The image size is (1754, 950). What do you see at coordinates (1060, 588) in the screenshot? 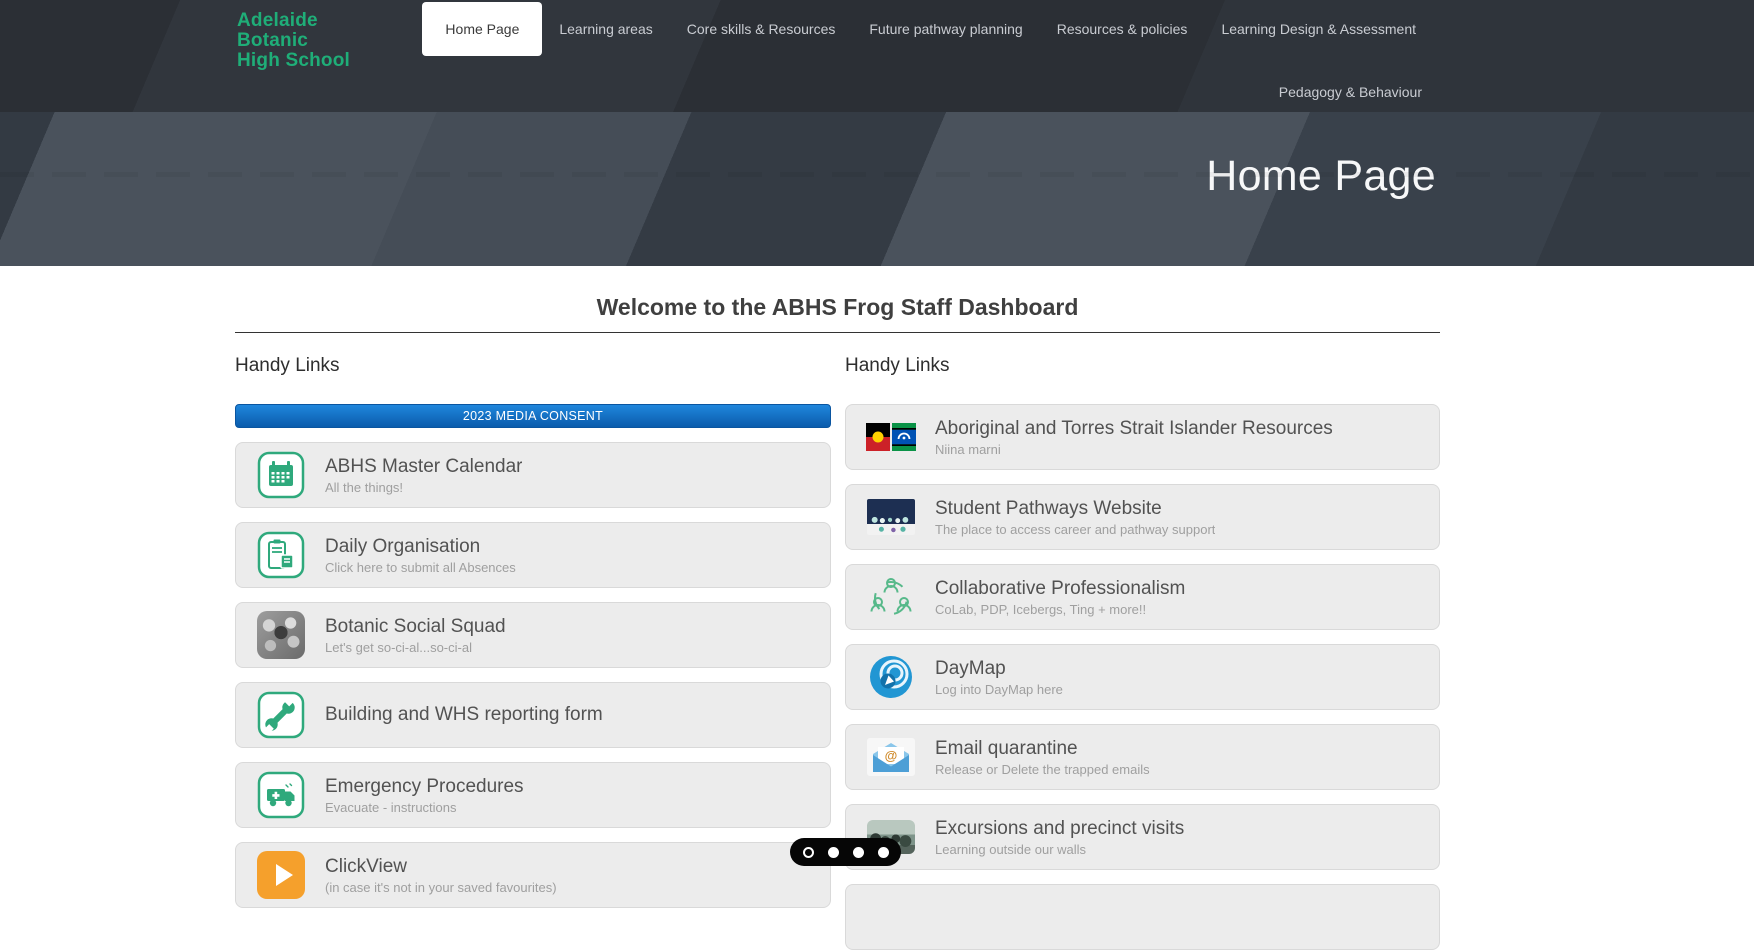
I see `card-title: Collaborative Professionalism` at bounding box center [1060, 588].